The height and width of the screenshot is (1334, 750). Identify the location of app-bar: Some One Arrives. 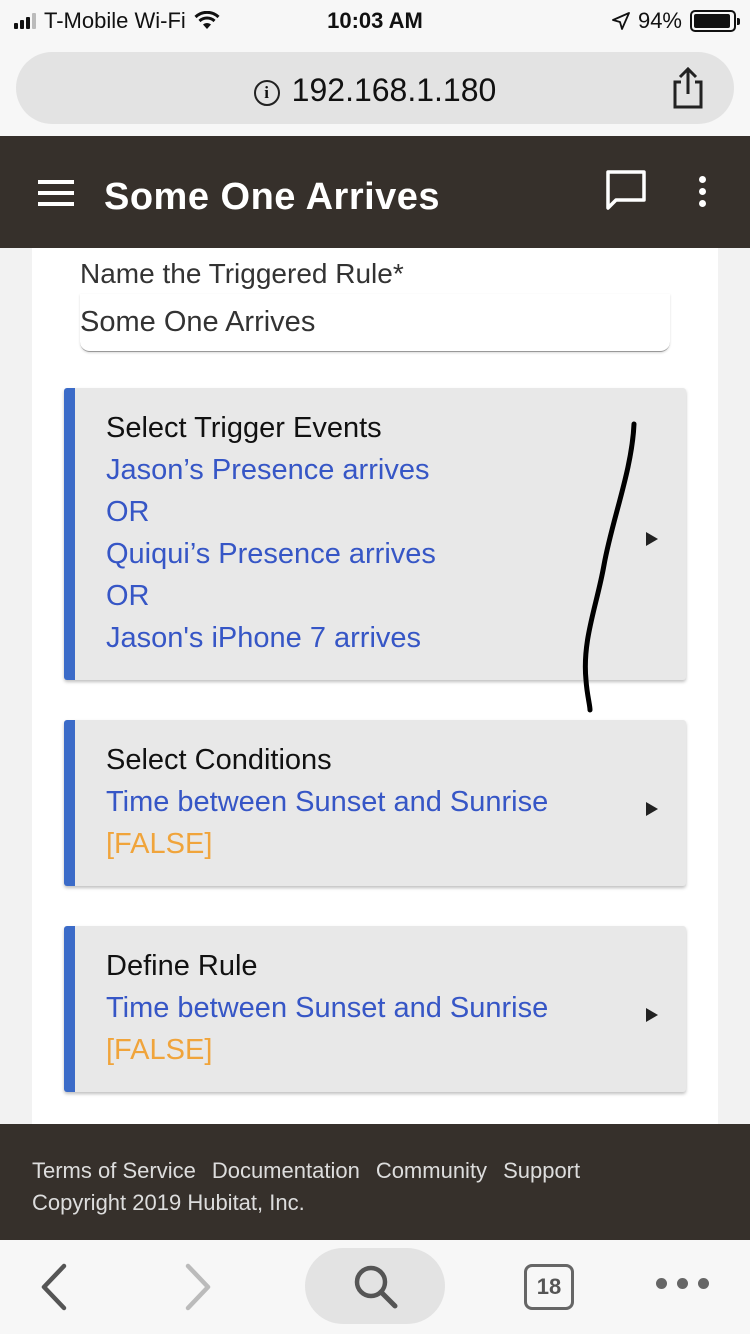
(375, 192).